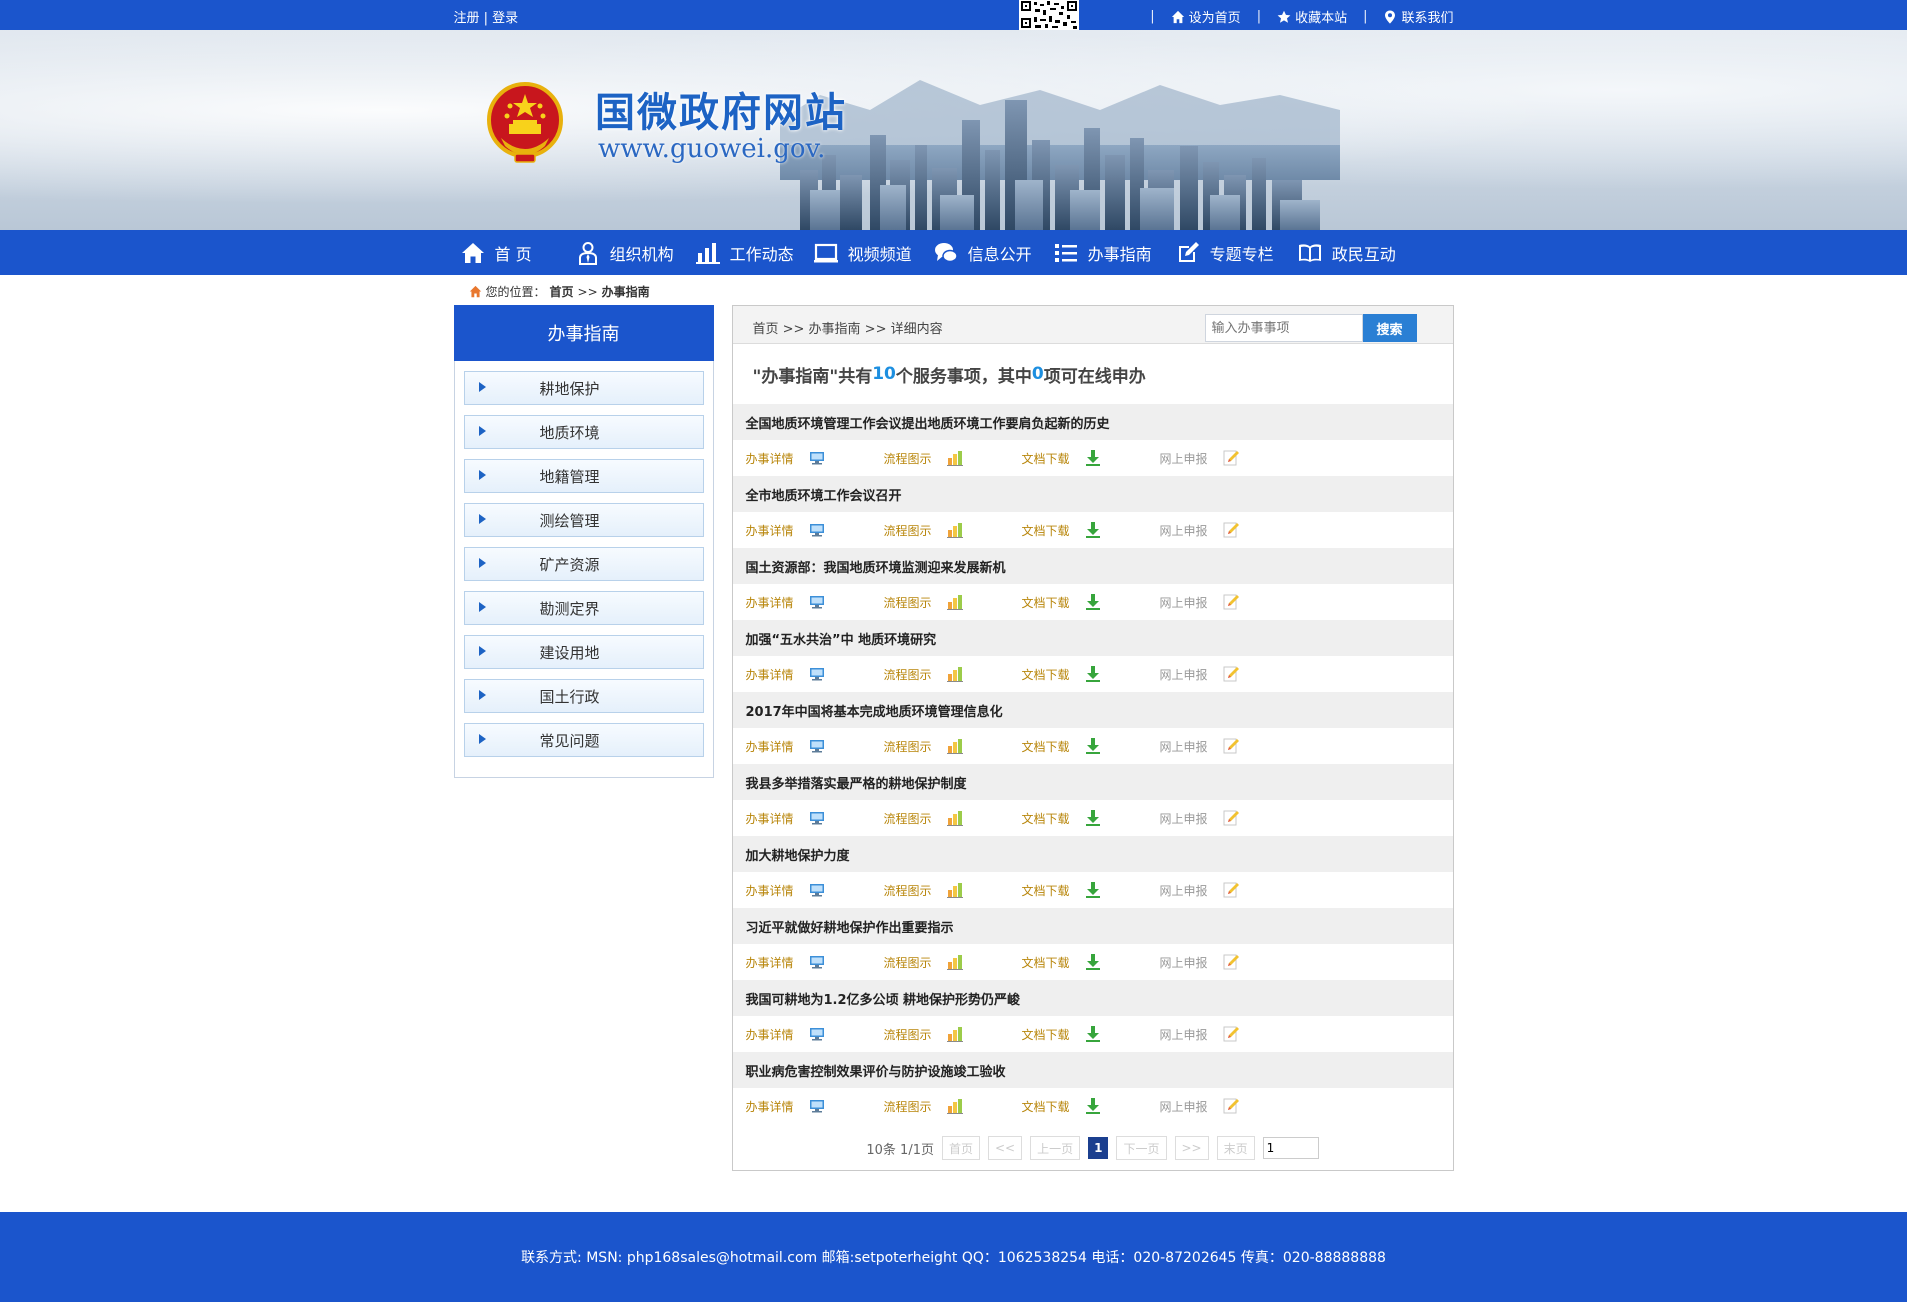  I want to click on nav-item-organization: 组织机构, so click(625, 253).